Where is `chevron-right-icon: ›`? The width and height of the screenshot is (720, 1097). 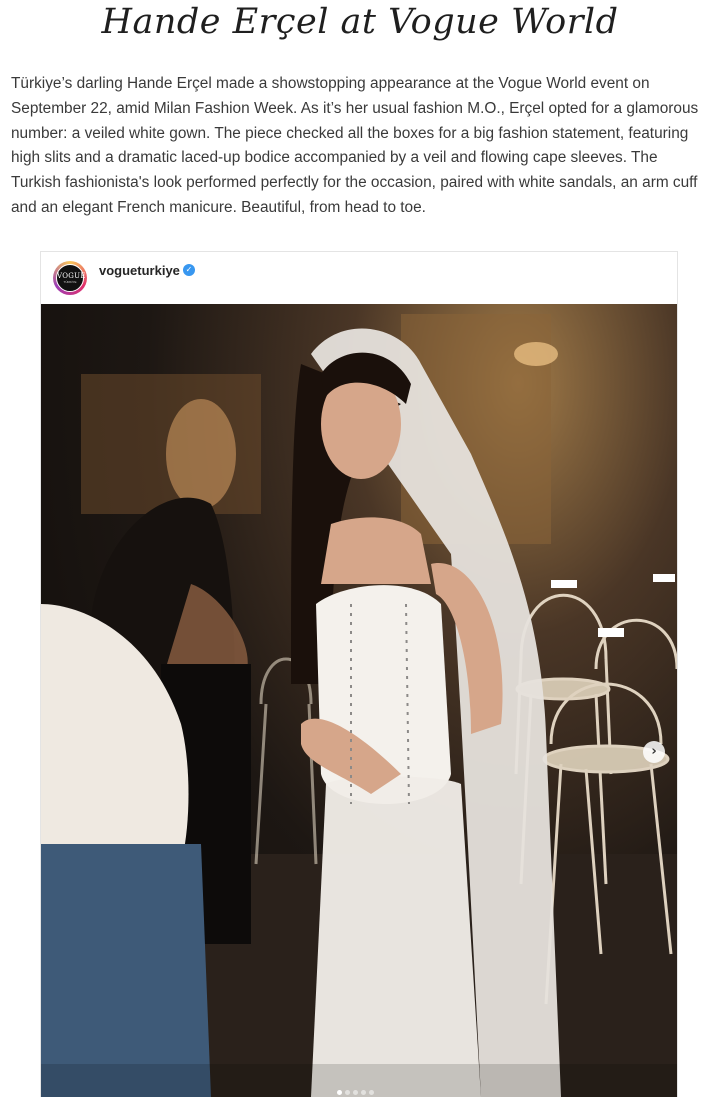 chevron-right-icon: › is located at coordinates (654, 751).